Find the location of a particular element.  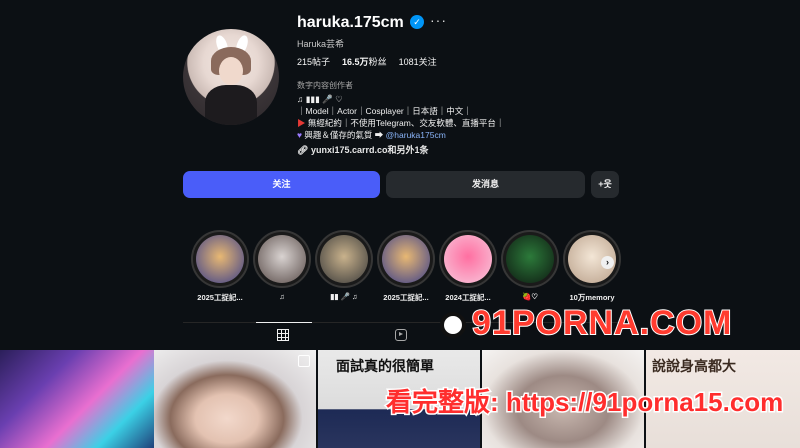

bio-mention-link: @haruka175cm is located at coordinates (416, 135).